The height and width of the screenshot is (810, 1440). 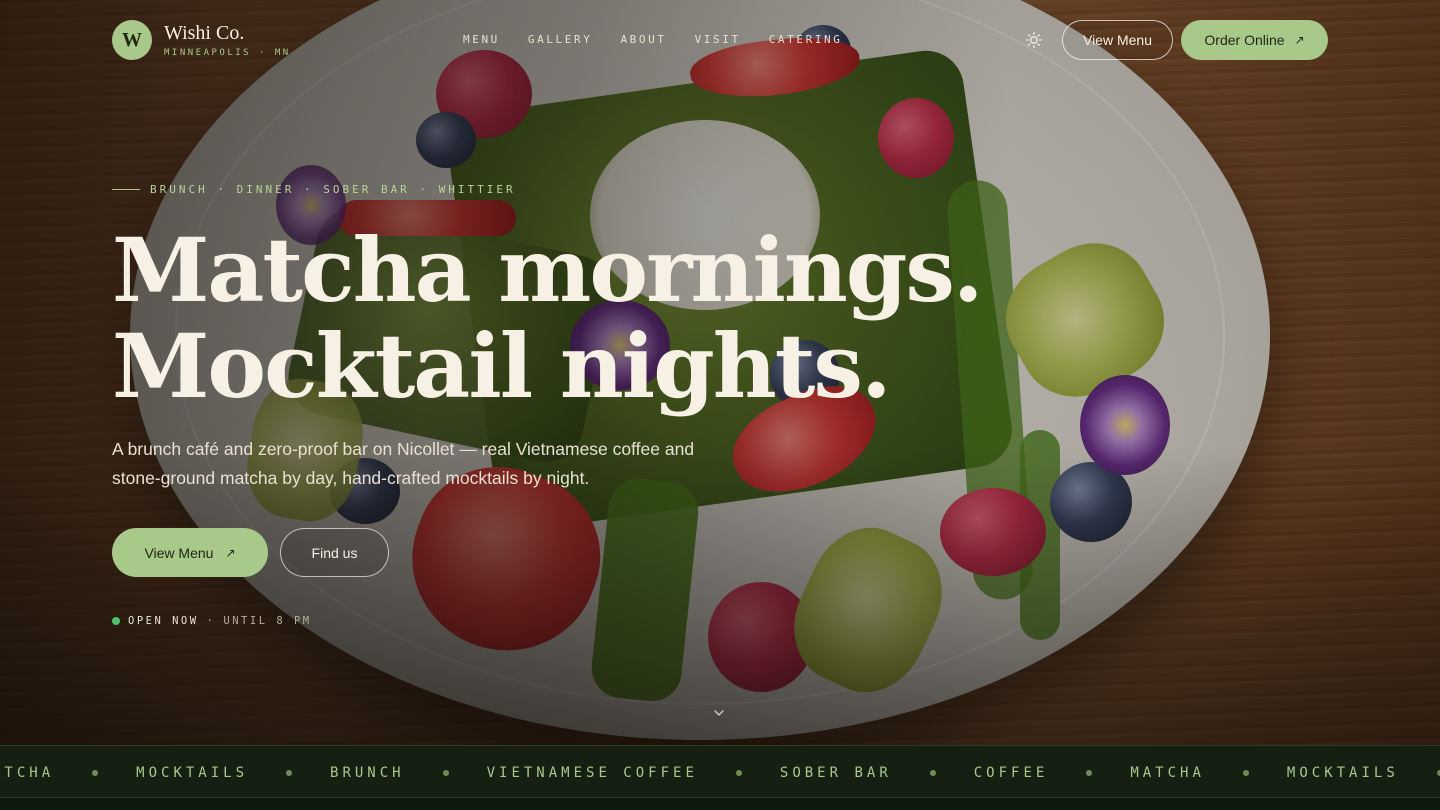 What do you see at coordinates (227, 53) in the screenshot?
I see `brand-location: MINNEAPOLIS · MN` at bounding box center [227, 53].